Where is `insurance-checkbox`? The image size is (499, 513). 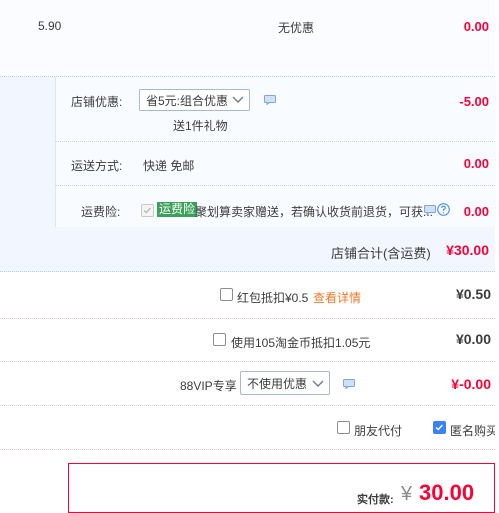
insurance-checkbox is located at coordinates (147, 210).